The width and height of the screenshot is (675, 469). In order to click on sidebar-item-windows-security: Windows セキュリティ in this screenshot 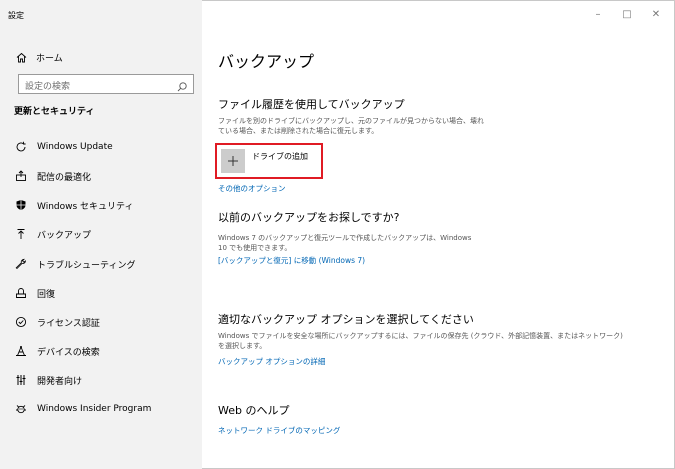, I will do `click(74, 205)`.